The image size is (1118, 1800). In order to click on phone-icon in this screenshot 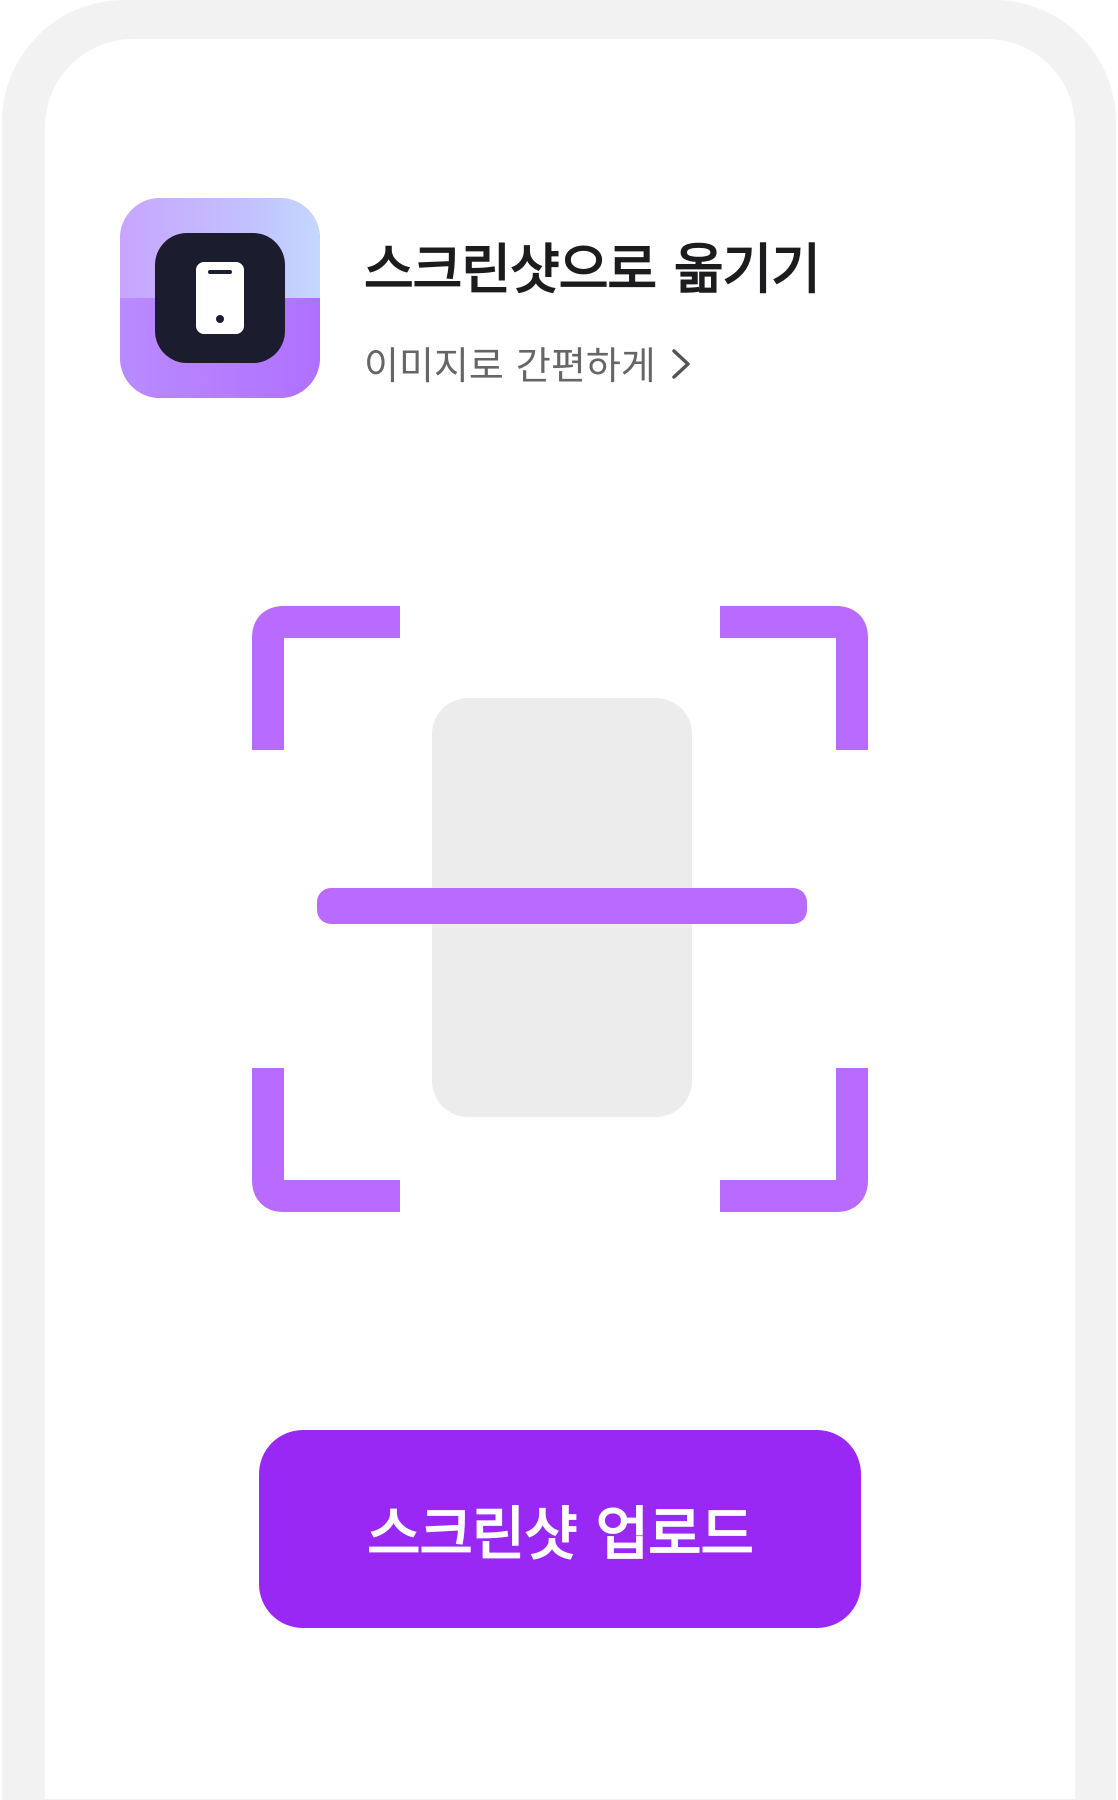, I will do `click(220, 298)`.